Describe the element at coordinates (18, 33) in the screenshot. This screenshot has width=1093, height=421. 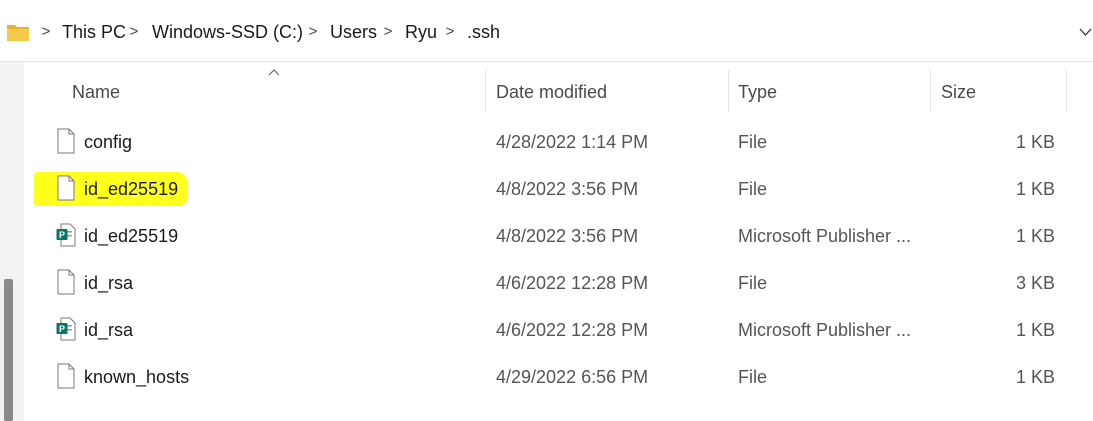
I see `folder-icon` at that location.